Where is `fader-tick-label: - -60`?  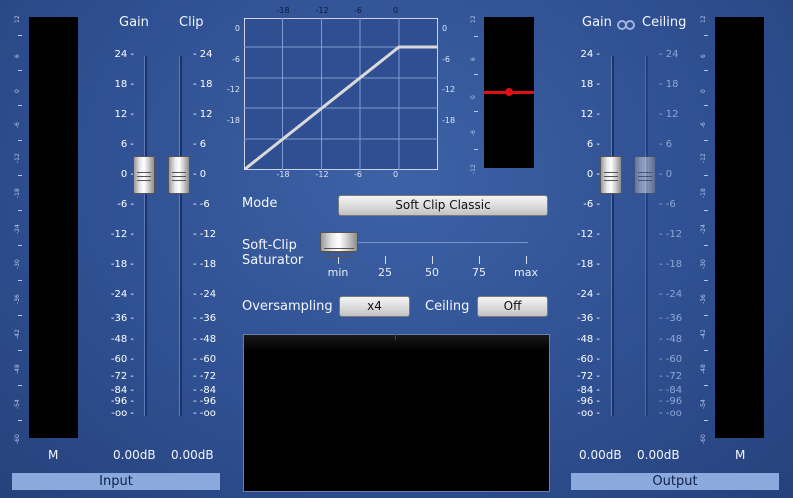 fader-tick-label: - -60 is located at coordinates (671, 359).